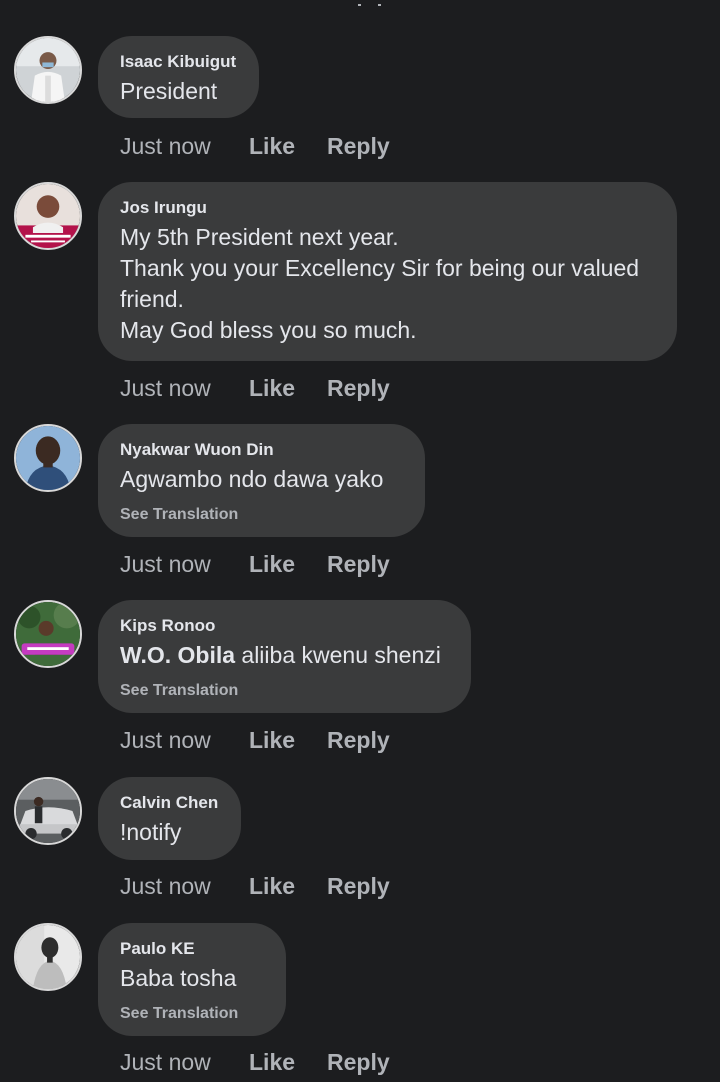 Image resolution: width=720 pixels, height=1082 pixels. What do you see at coordinates (178, 62) in the screenshot?
I see `comment-author: Isaac Kibuigut` at bounding box center [178, 62].